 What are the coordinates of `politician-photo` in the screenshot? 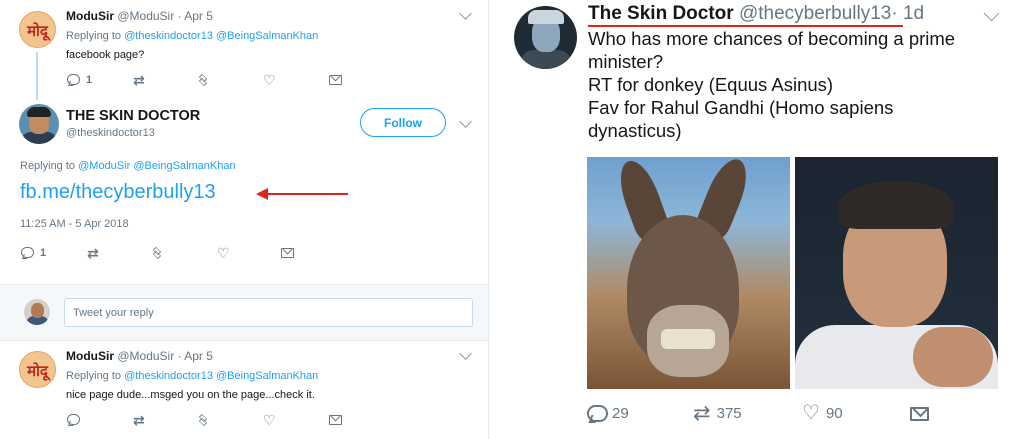 It's located at (896, 273).